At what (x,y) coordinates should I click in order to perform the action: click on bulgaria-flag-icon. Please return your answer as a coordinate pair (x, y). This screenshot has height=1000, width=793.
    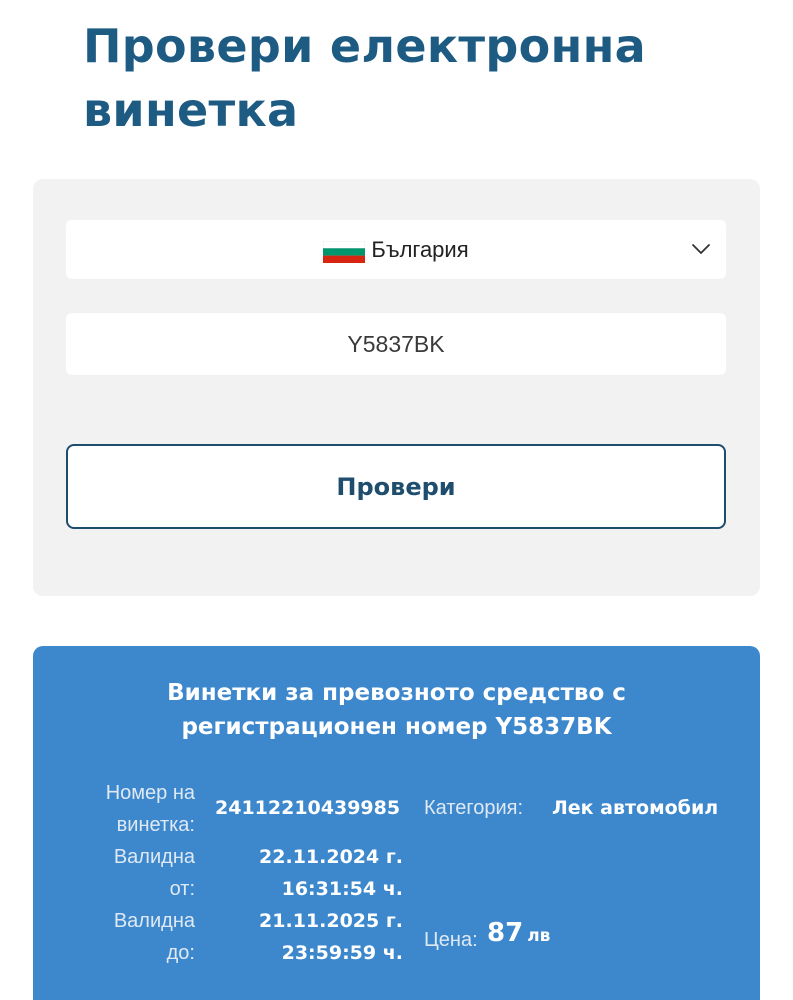
    Looking at the image, I should click on (344, 251).